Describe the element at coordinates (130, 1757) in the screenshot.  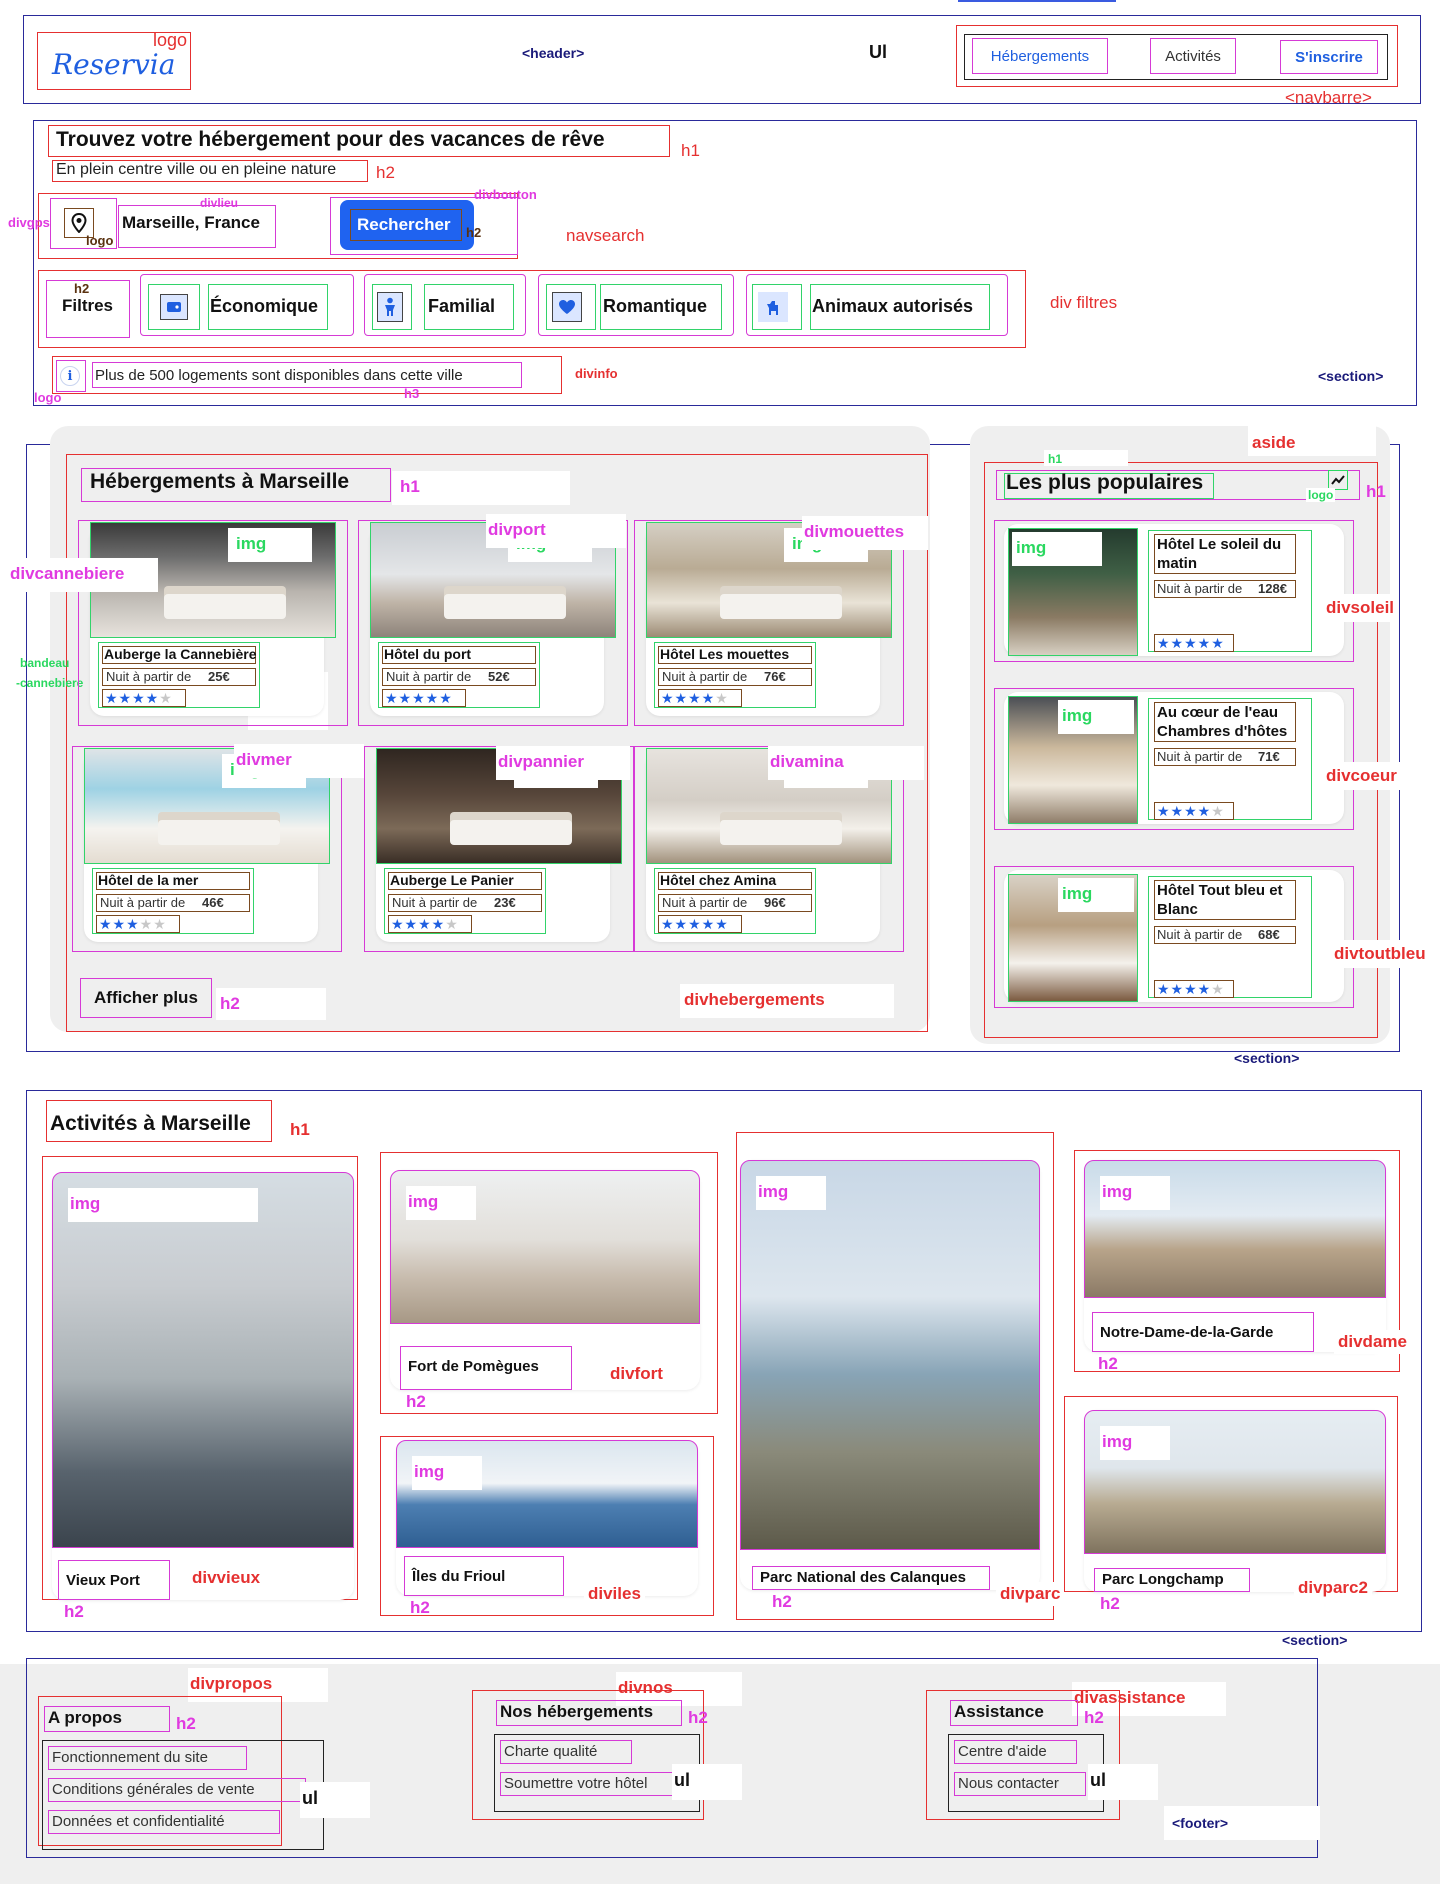
I see `footer-link: Fonctionnement du site` at that location.